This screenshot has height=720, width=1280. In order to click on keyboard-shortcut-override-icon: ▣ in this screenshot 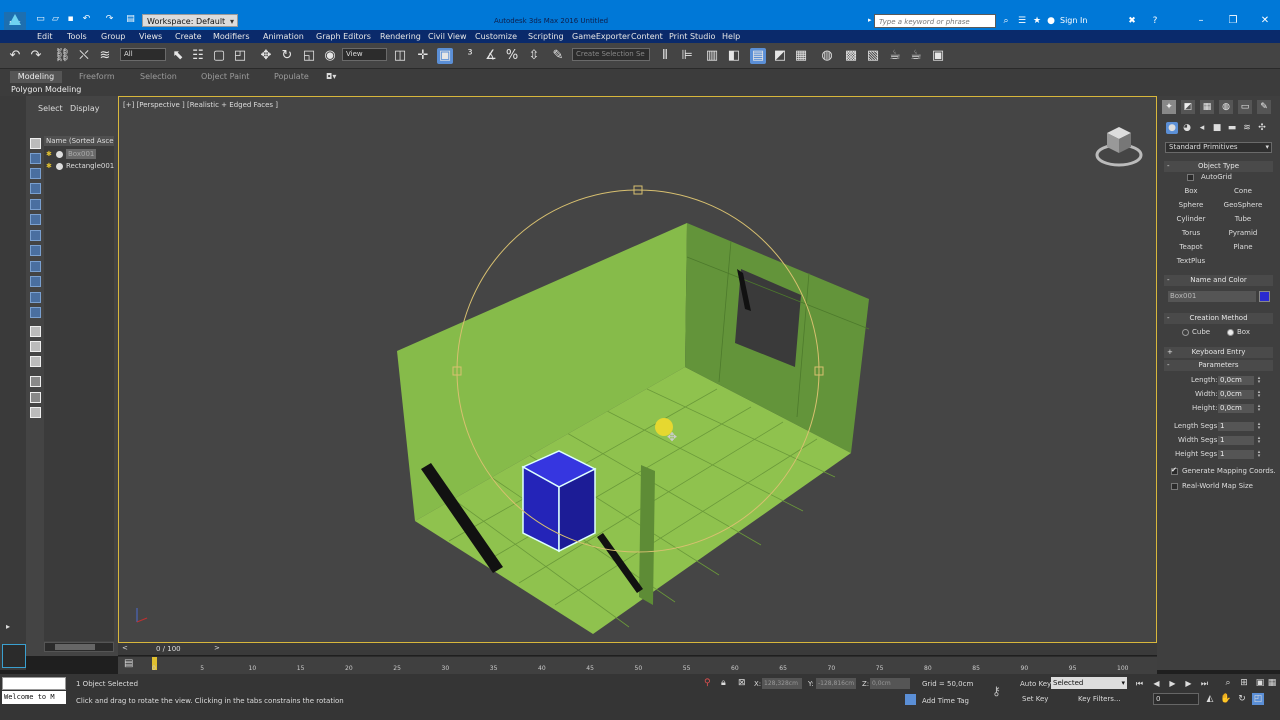, I will do `click(445, 56)`.